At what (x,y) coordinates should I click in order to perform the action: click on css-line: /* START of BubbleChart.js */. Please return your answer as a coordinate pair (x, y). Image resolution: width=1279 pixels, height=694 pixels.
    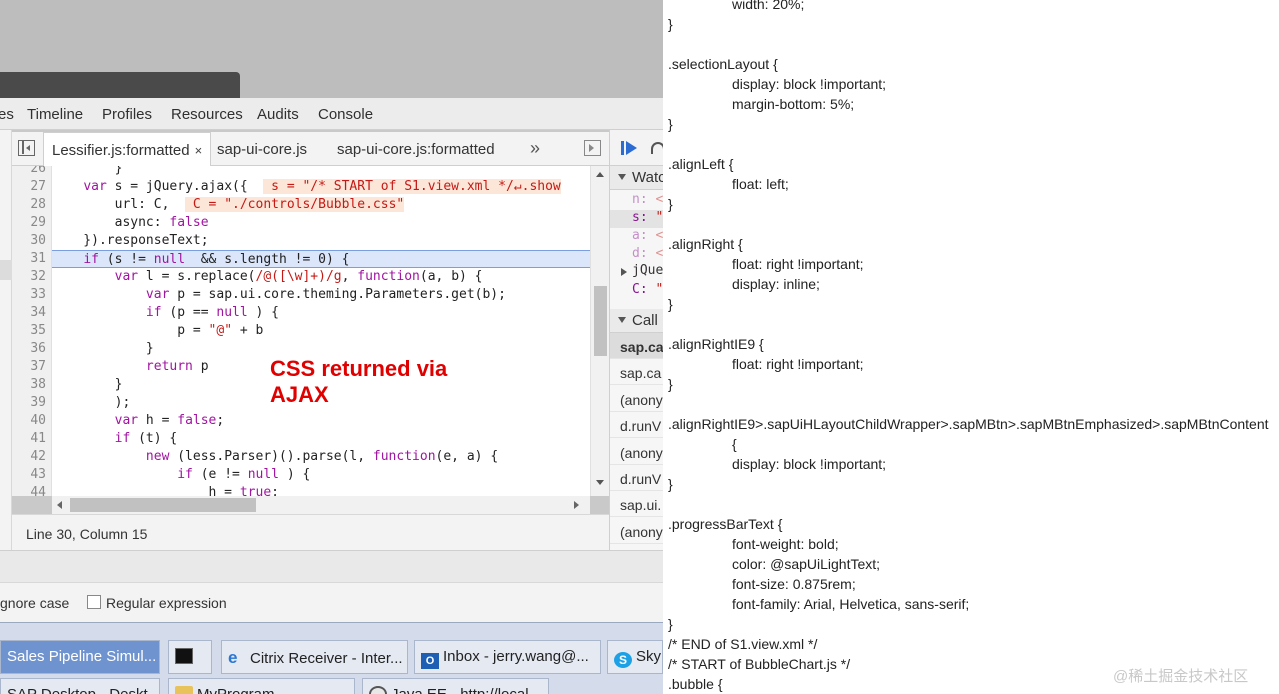
    Looking at the image, I should click on (759, 664).